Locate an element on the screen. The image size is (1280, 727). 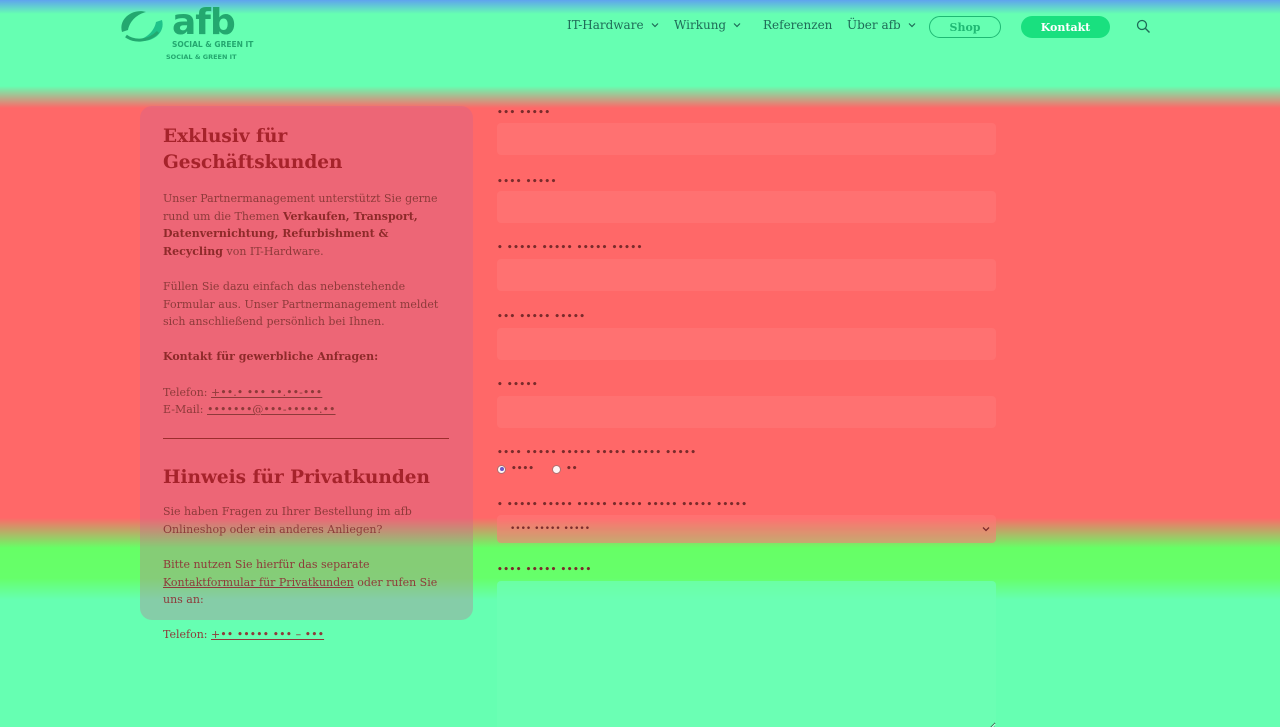
nav-item-label: Referenzen is located at coordinates (798, 25).